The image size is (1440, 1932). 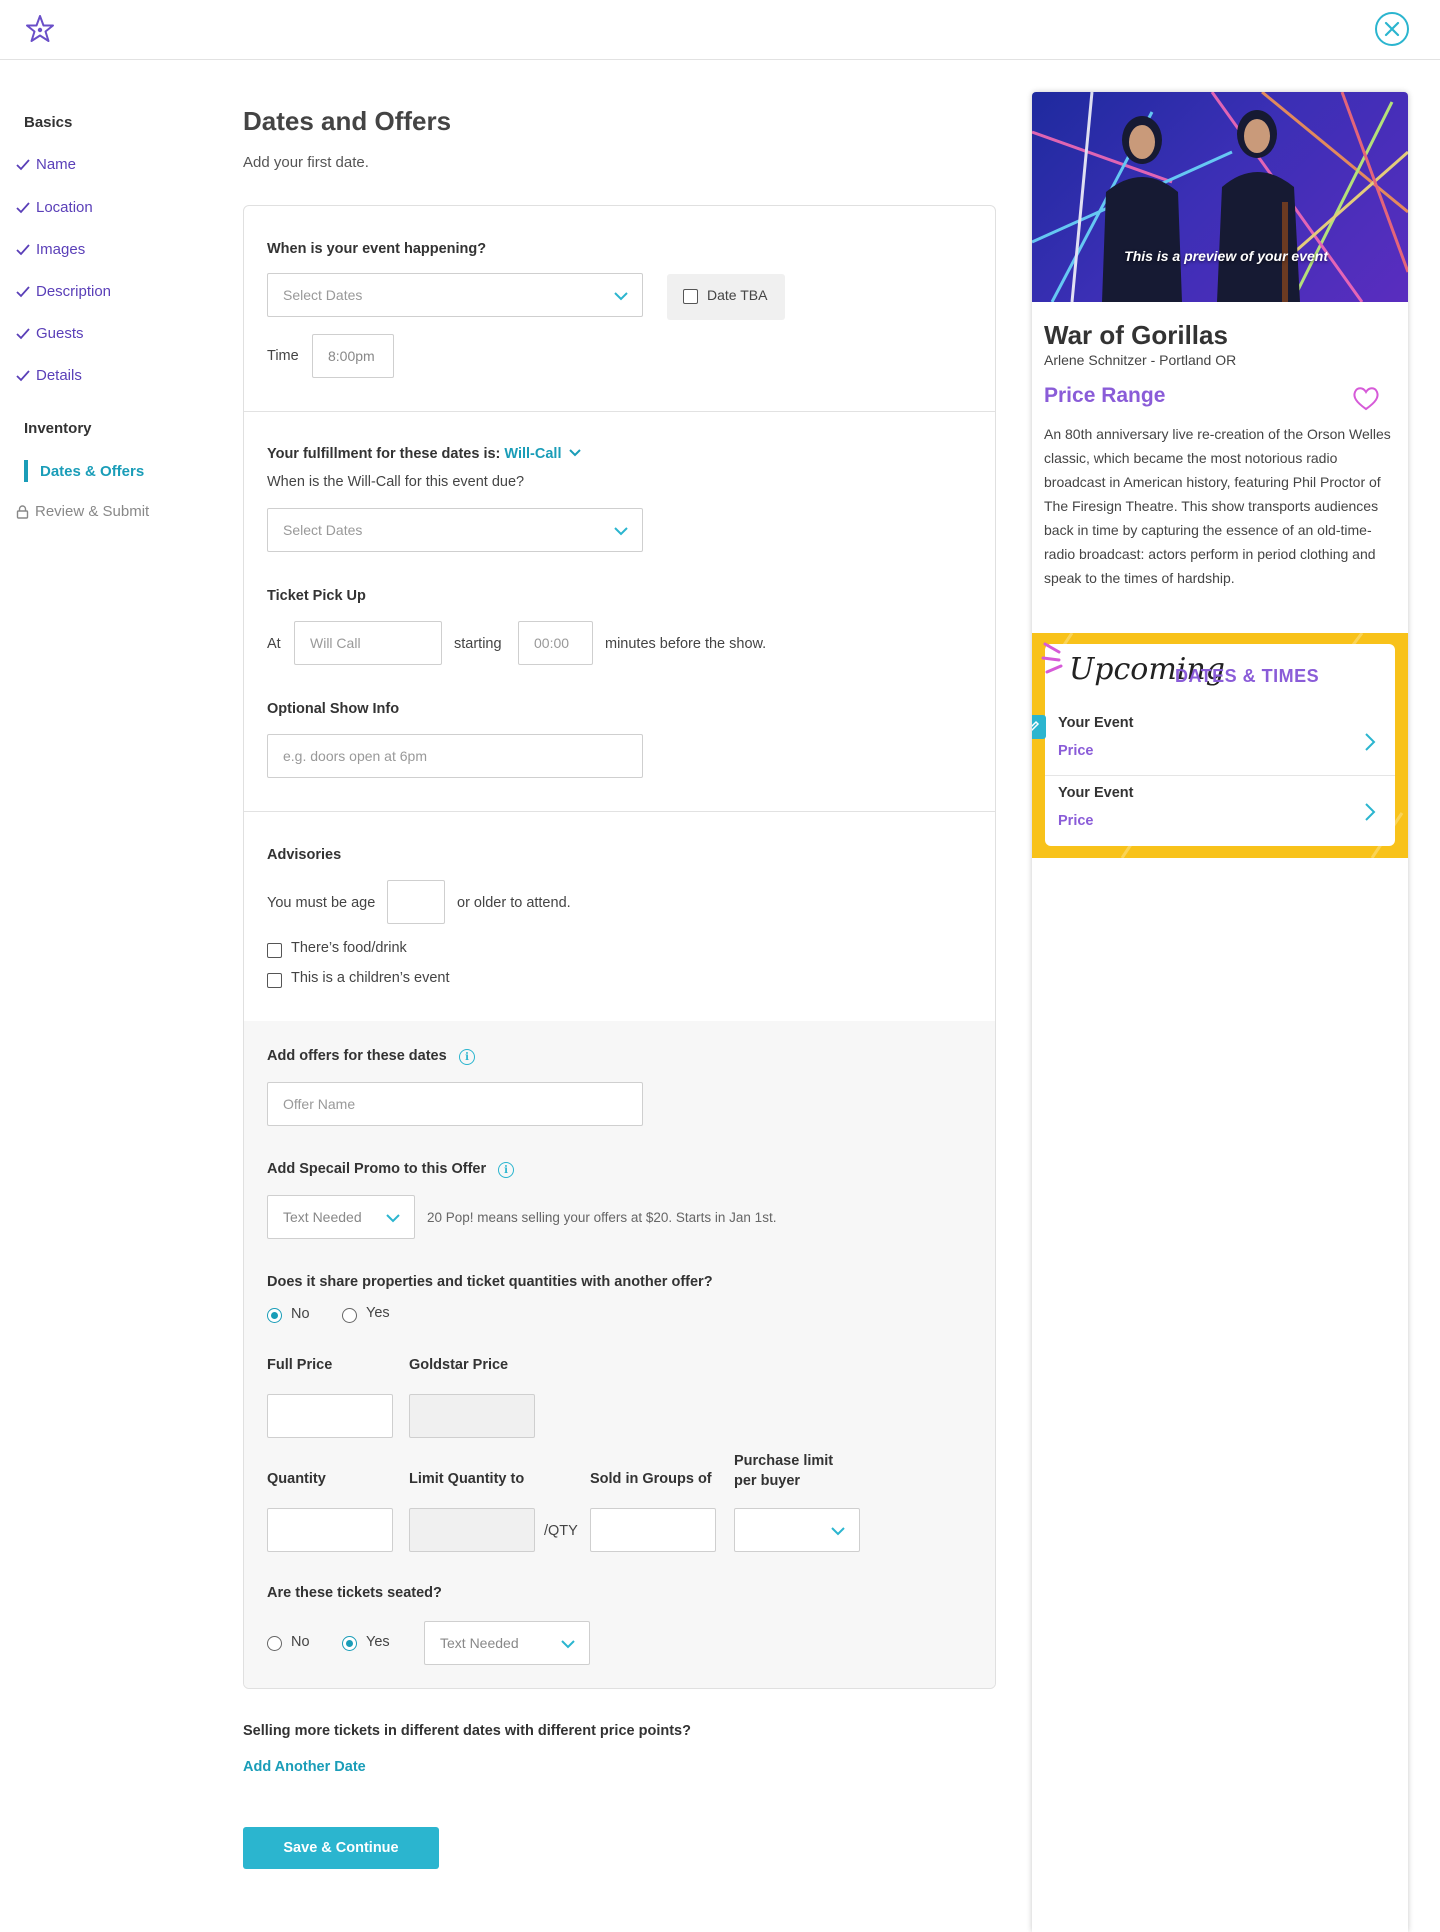 What do you see at coordinates (63, 291) in the screenshot?
I see `sidebar-item-description: Description` at bounding box center [63, 291].